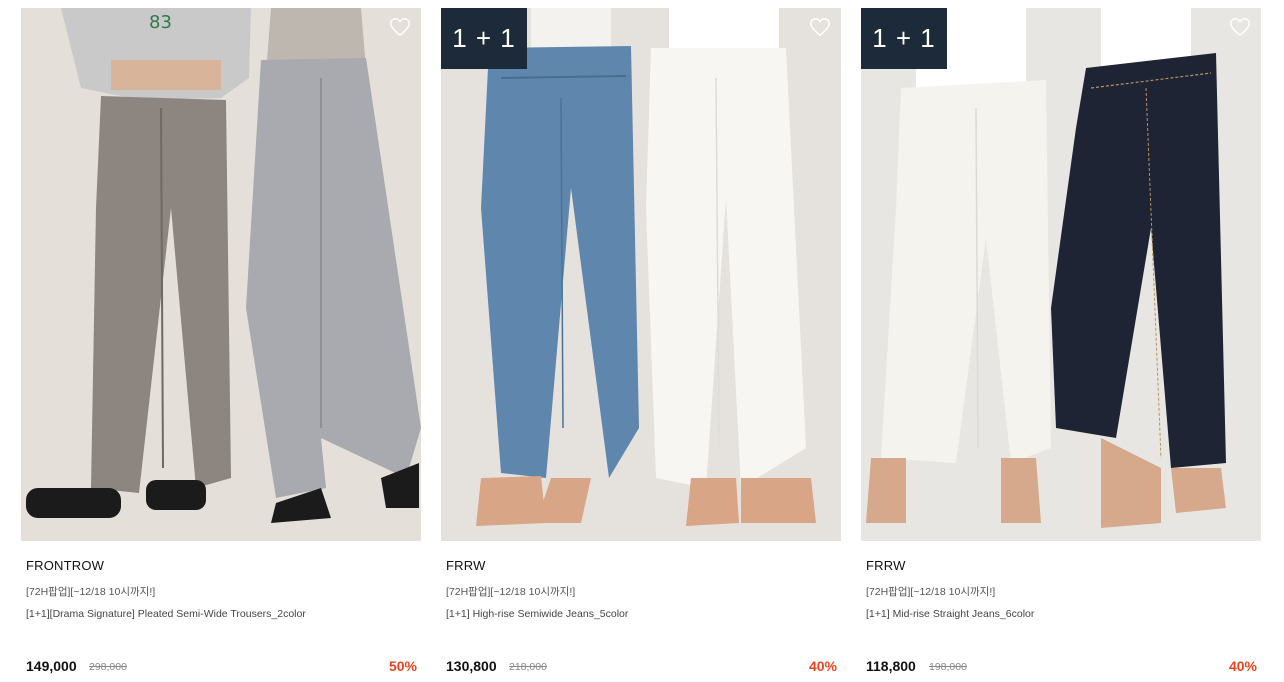 The image size is (1284, 682). I want to click on price-row: 149,000 298,000 50%, so click(221, 668).